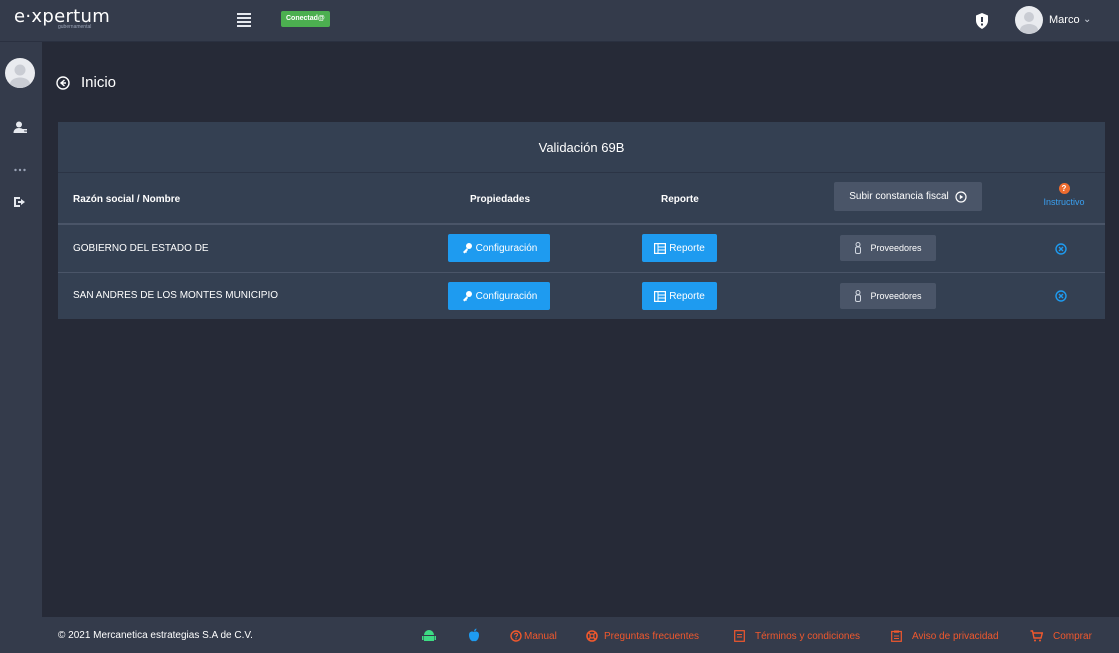  What do you see at coordinates (1029, 20) in the screenshot?
I see `user-avatar` at bounding box center [1029, 20].